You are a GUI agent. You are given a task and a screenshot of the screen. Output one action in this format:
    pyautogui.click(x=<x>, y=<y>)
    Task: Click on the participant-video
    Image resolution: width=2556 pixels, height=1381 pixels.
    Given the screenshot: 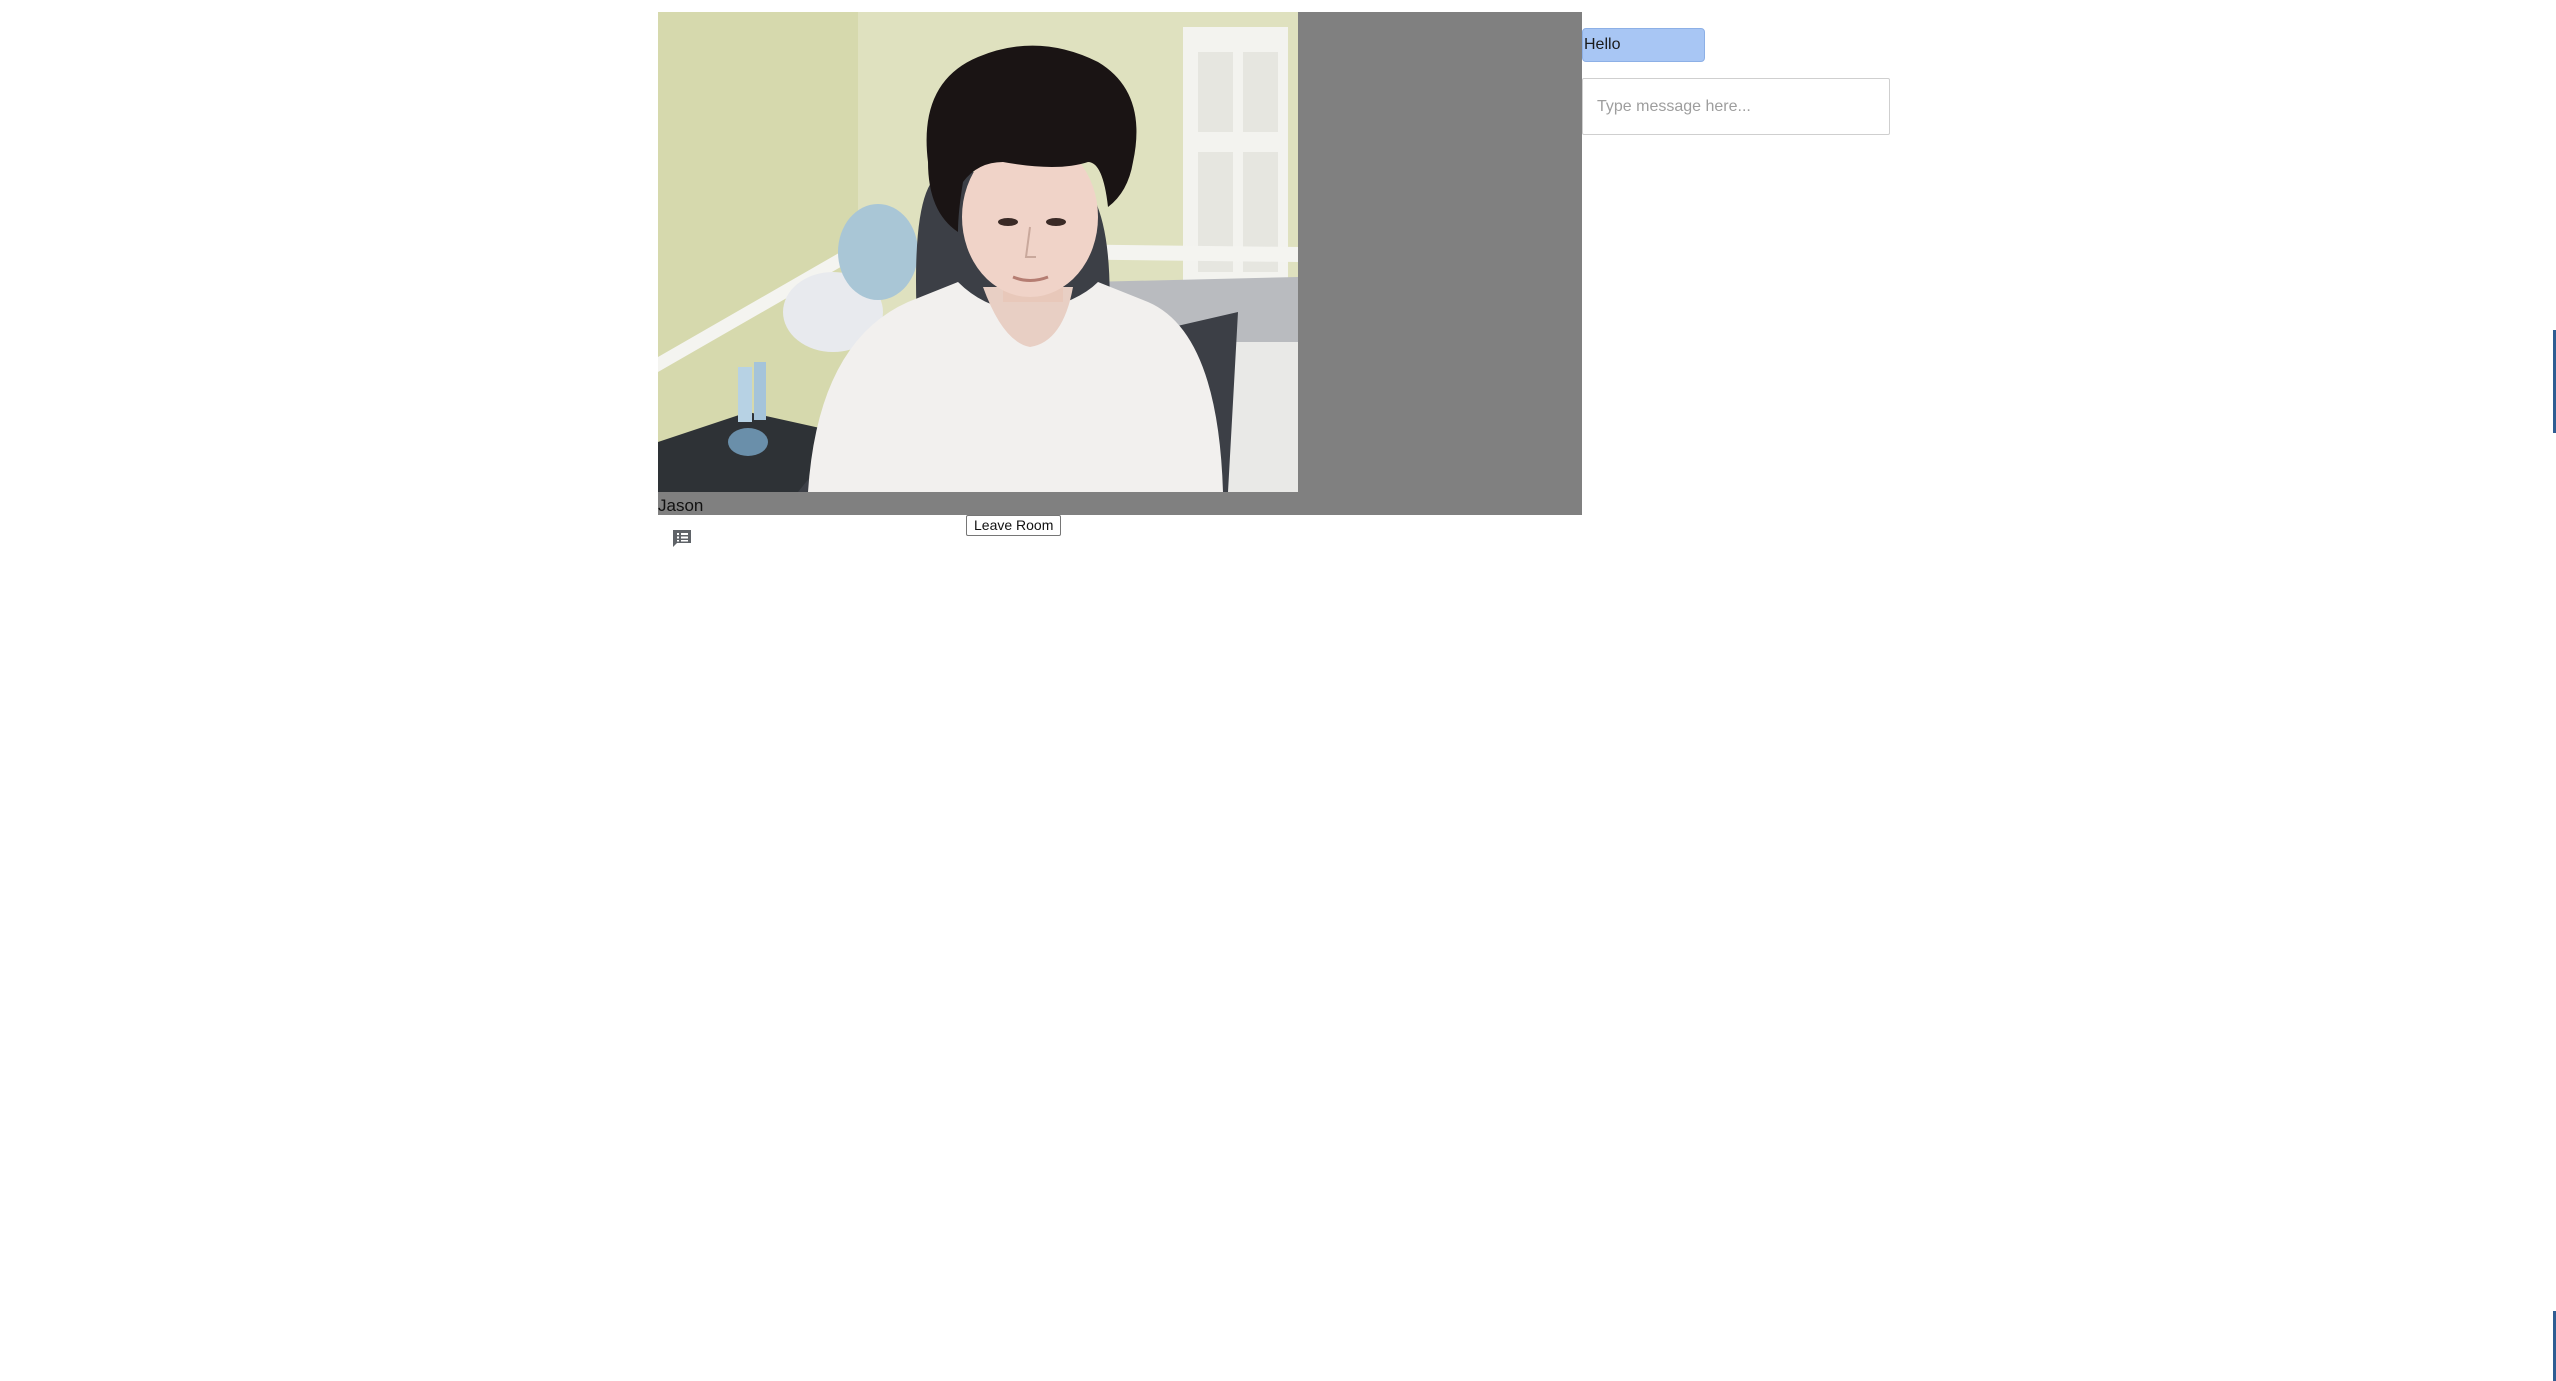 What is the action you would take?
    pyautogui.click(x=978, y=252)
    